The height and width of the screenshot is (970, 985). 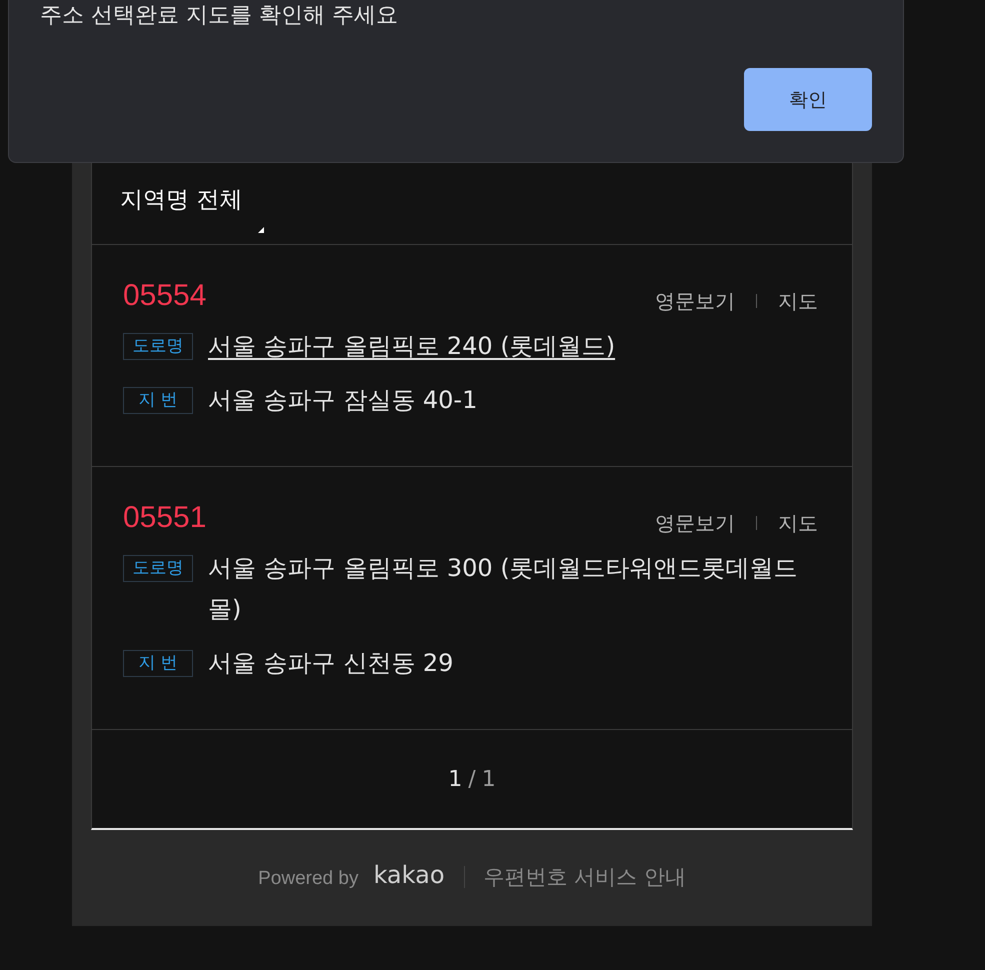 What do you see at coordinates (261, 230) in the screenshot?
I see `dropdown-corner-icon` at bounding box center [261, 230].